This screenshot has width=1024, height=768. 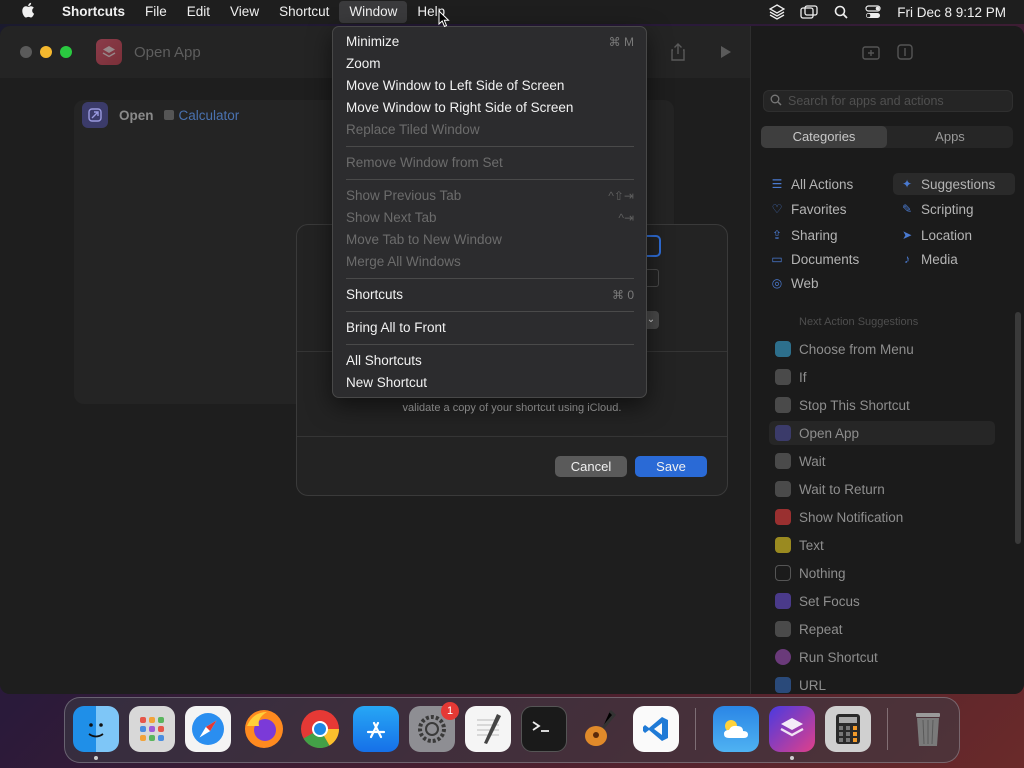 I want to click on cancel-button: Cancel, so click(x=591, y=466).